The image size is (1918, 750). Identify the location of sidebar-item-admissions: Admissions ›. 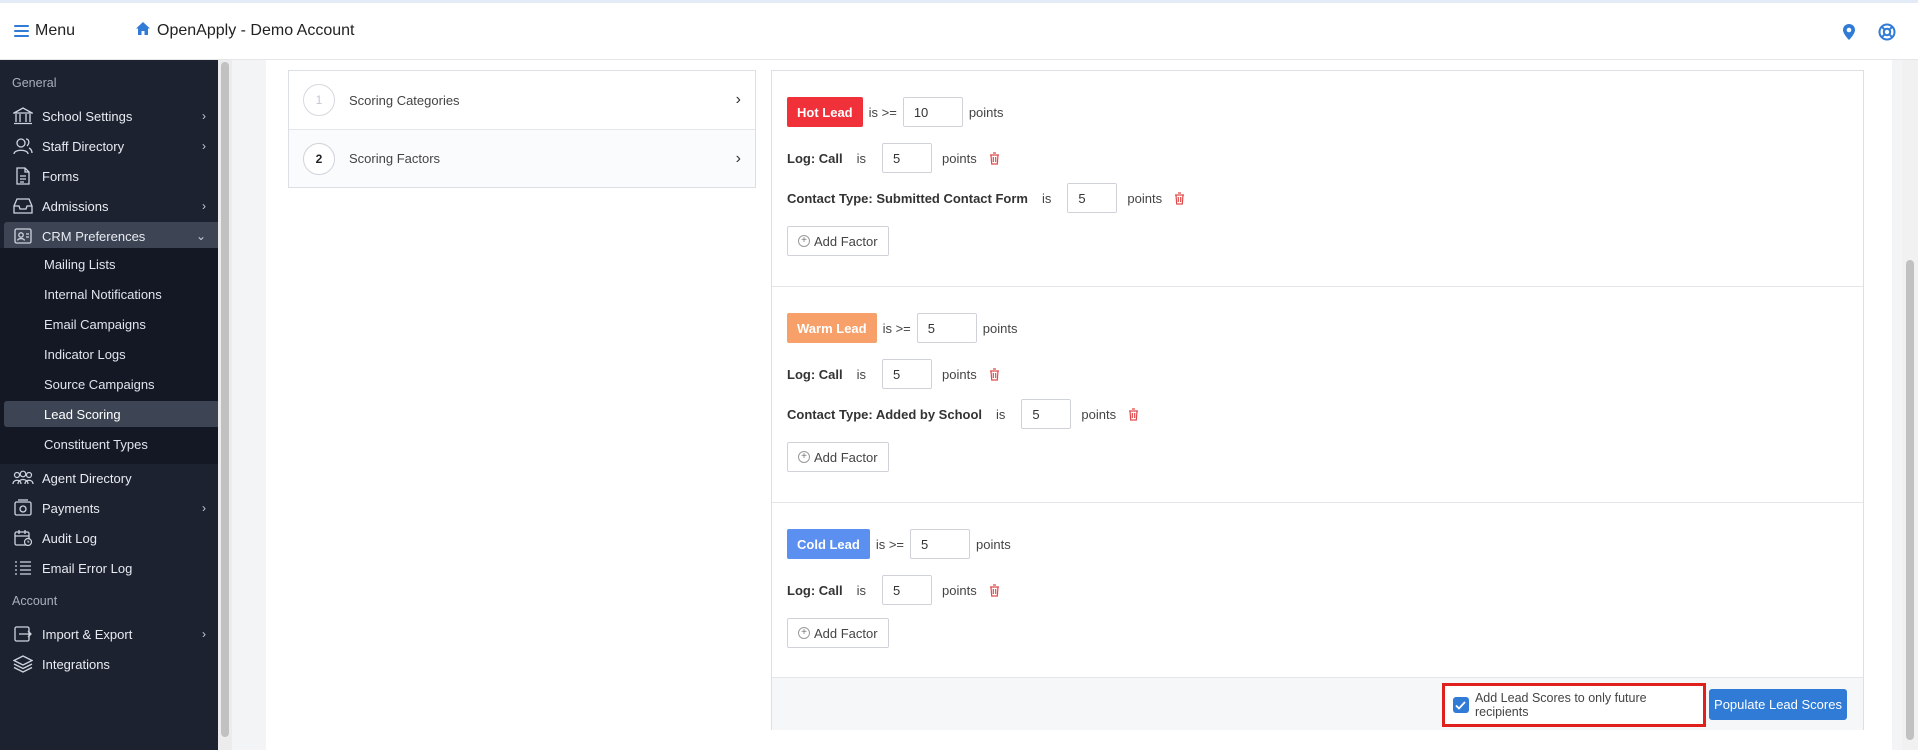
(116, 206).